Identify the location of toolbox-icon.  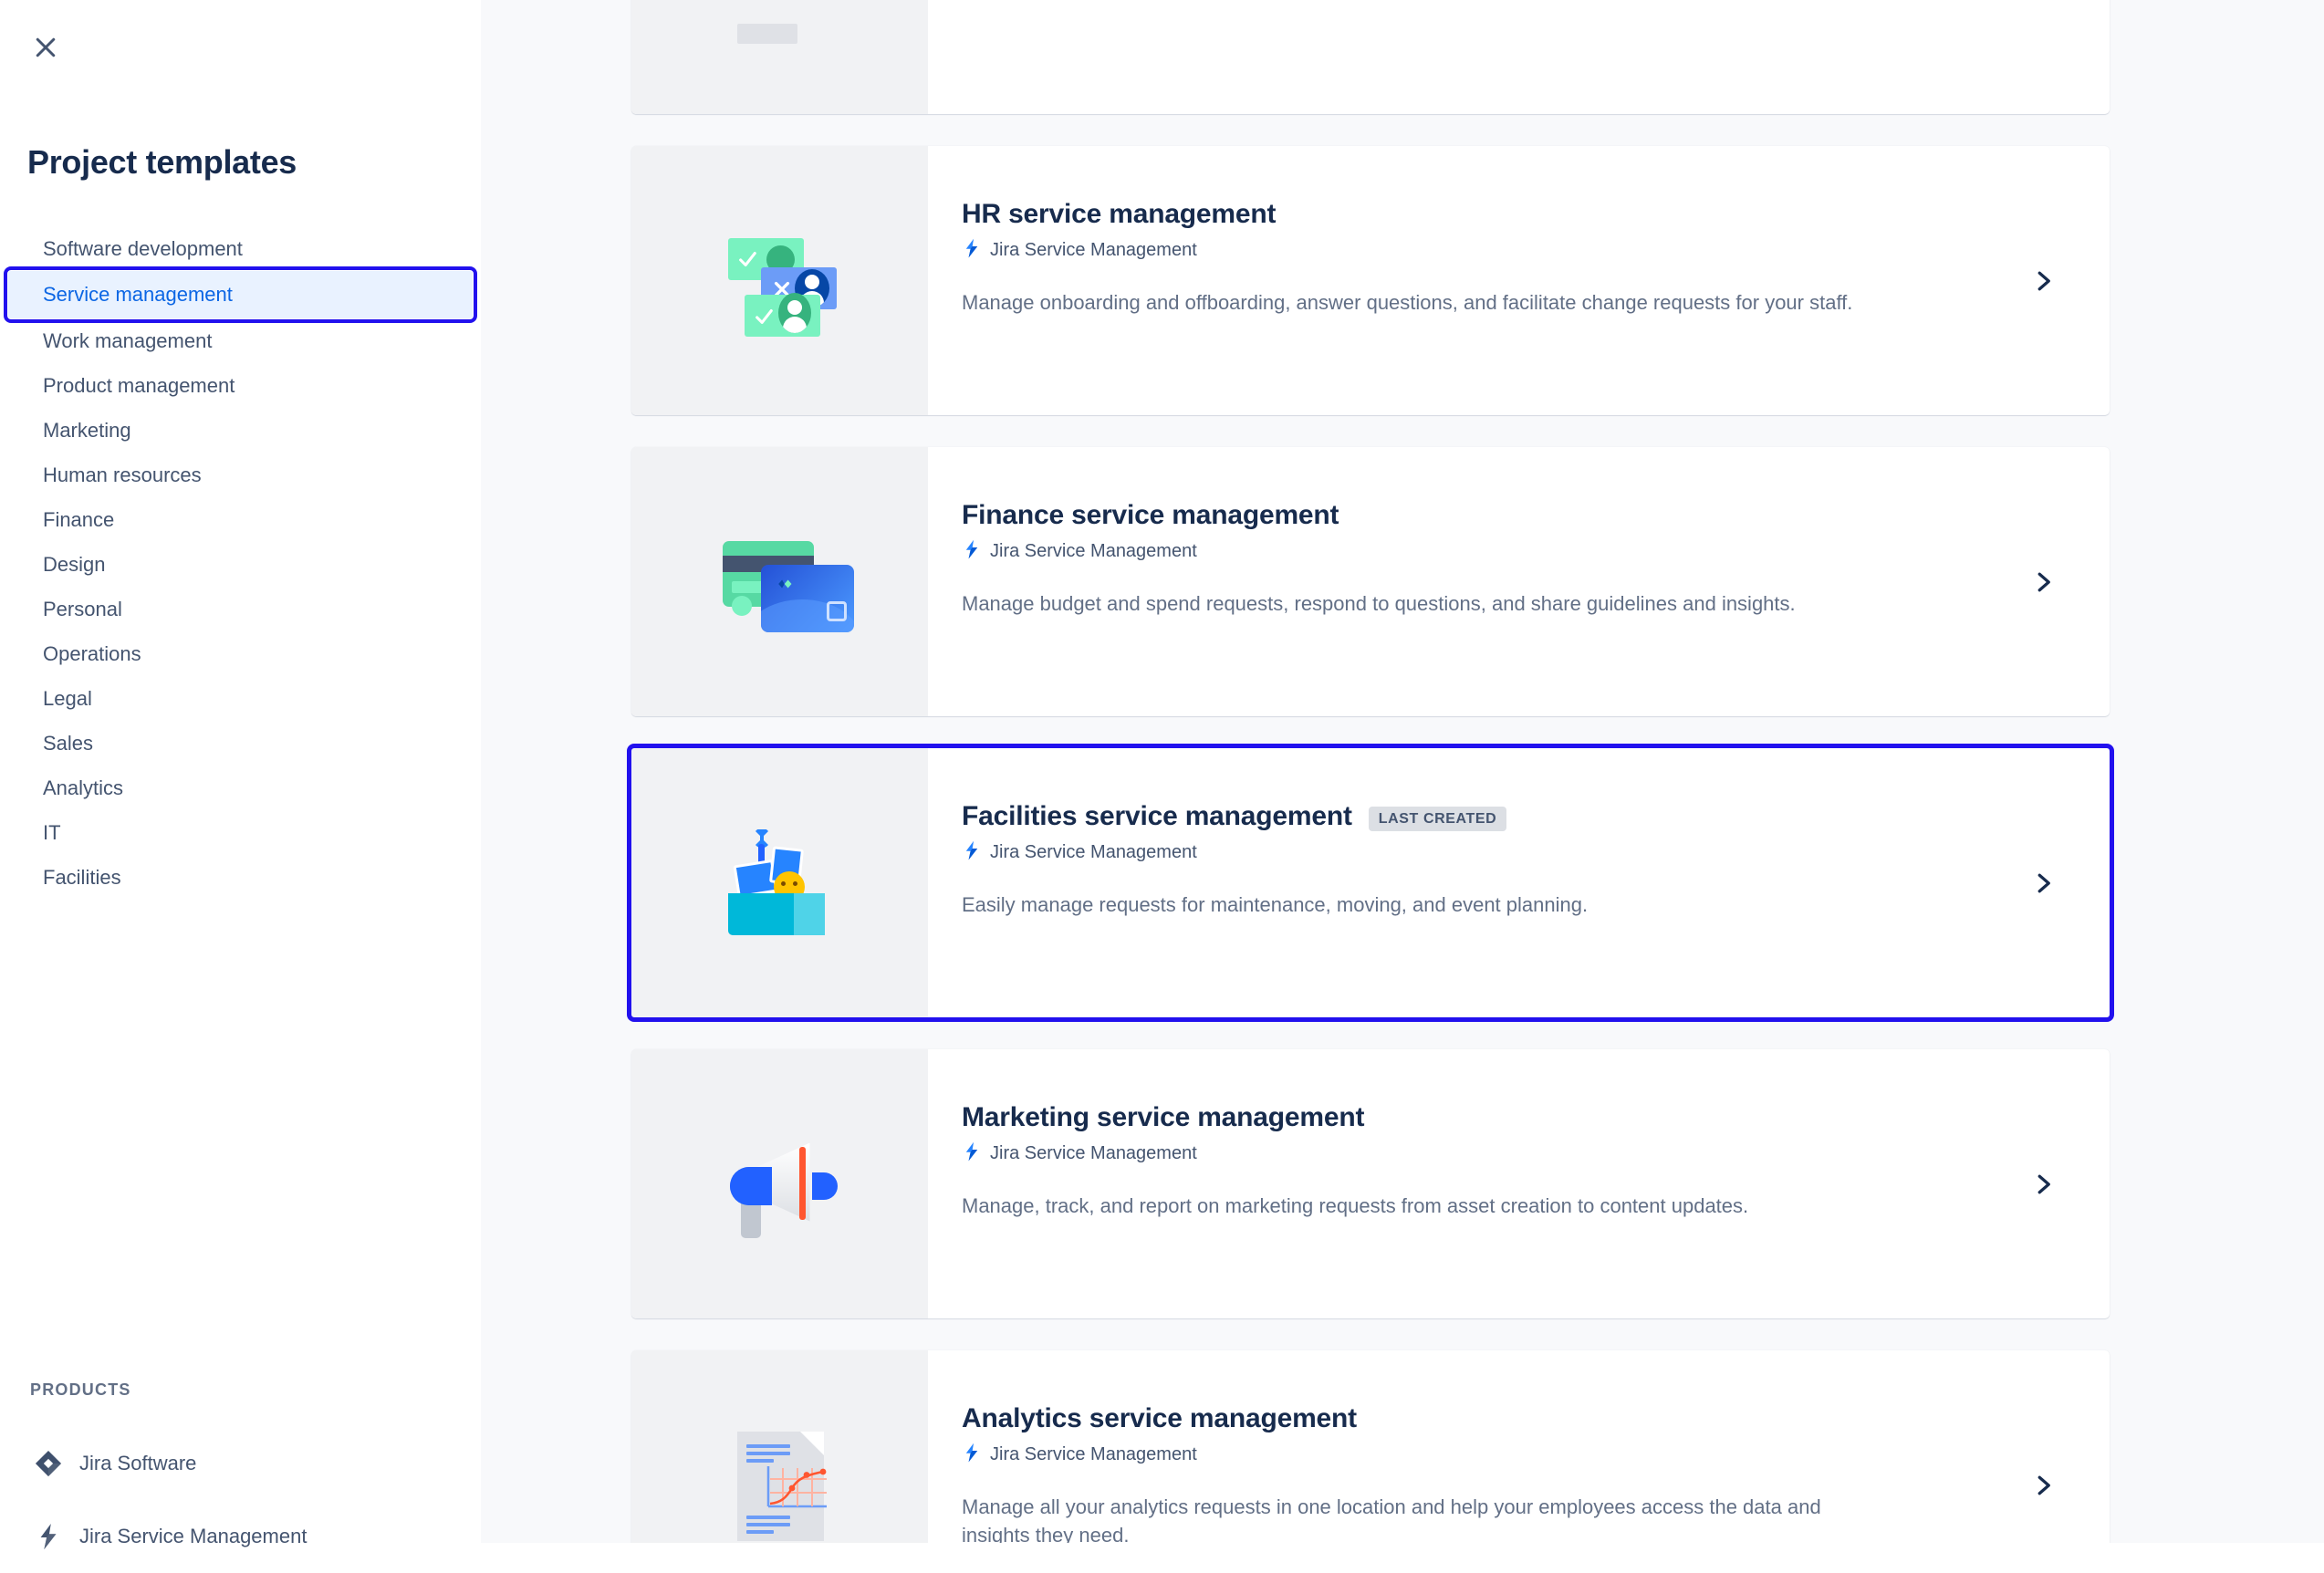
(780, 884).